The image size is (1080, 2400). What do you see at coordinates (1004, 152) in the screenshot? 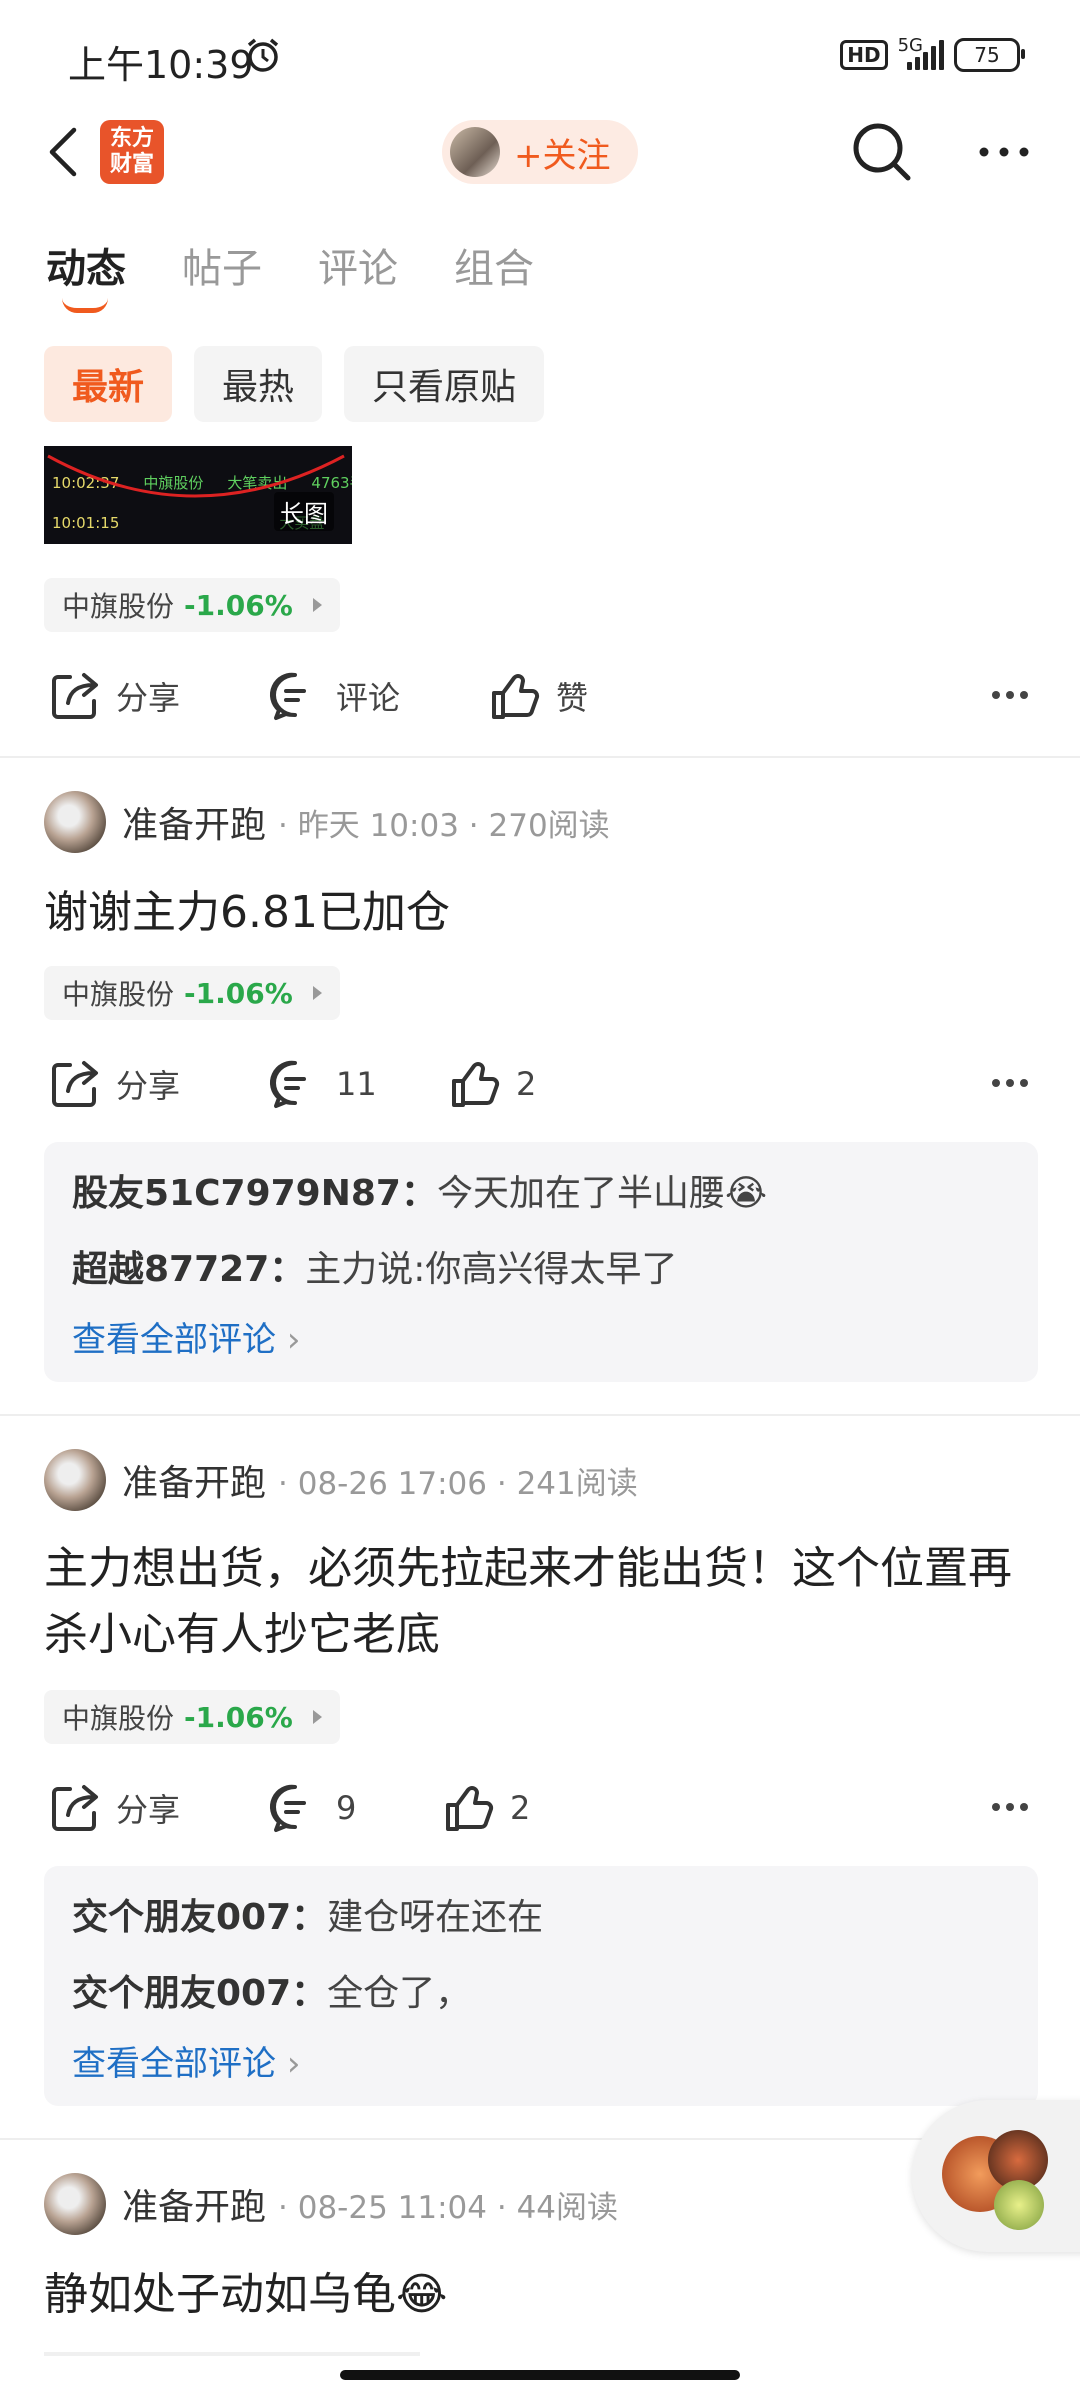
I see `more-icon` at bounding box center [1004, 152].